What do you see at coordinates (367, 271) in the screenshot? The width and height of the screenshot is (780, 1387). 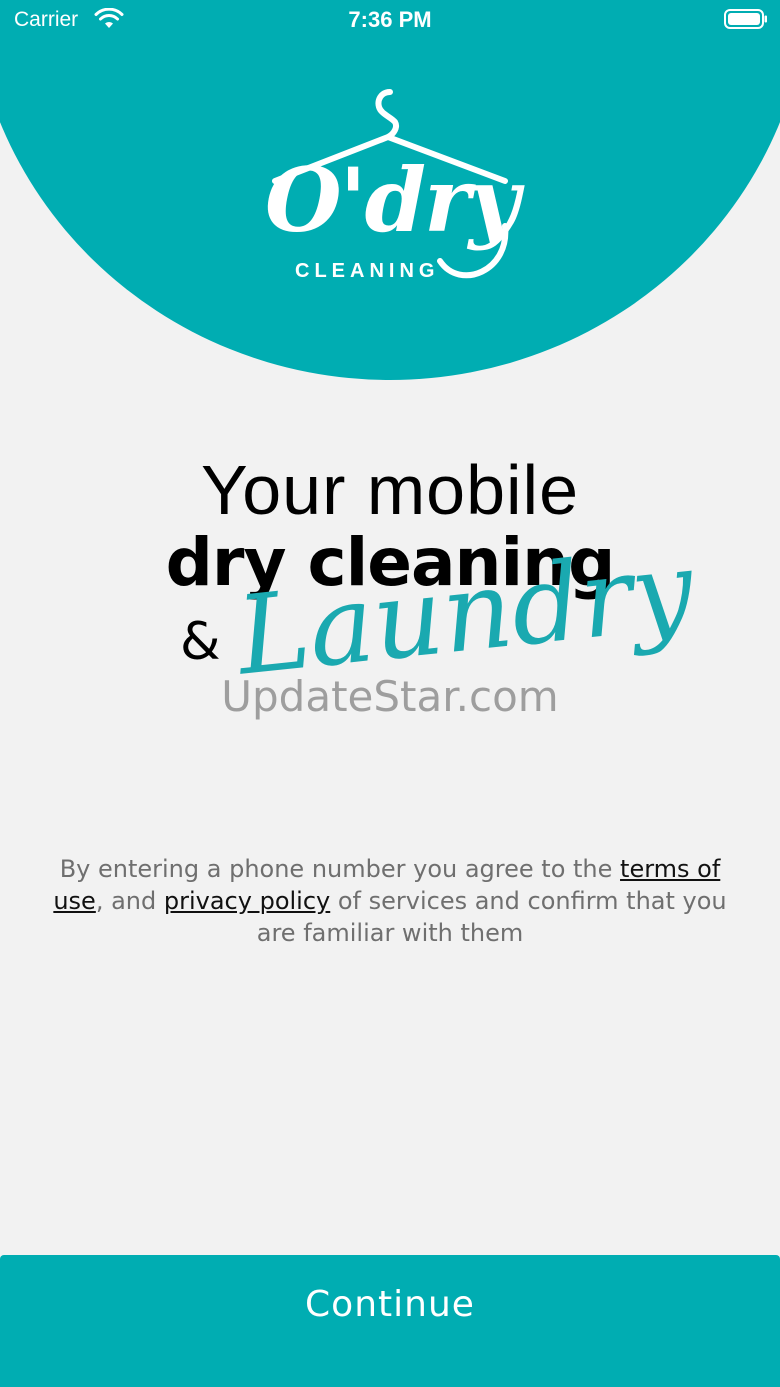 I see `logo-subtitle: CLEANING` at bounding box center [367, 271].